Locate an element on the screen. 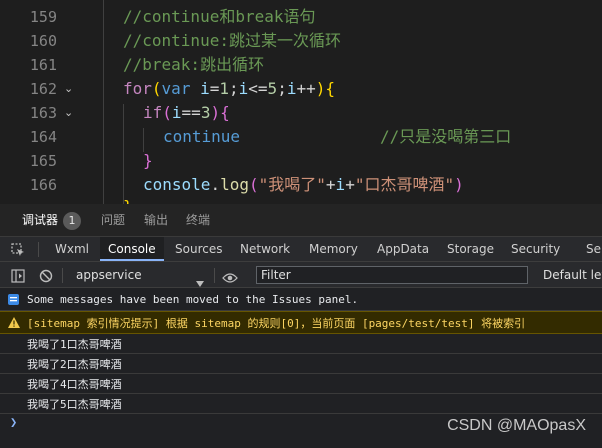 This screenshot has height=448, width=602. code-line: 165 } is located at coordinates (301, 161).